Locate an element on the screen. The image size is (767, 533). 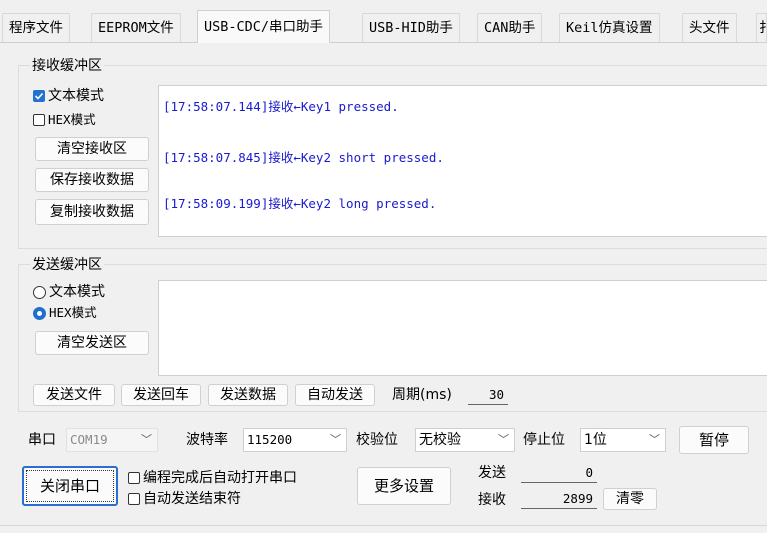
receive-buffer-title: 接收缓冲区 is located at coordinates (67, 66).